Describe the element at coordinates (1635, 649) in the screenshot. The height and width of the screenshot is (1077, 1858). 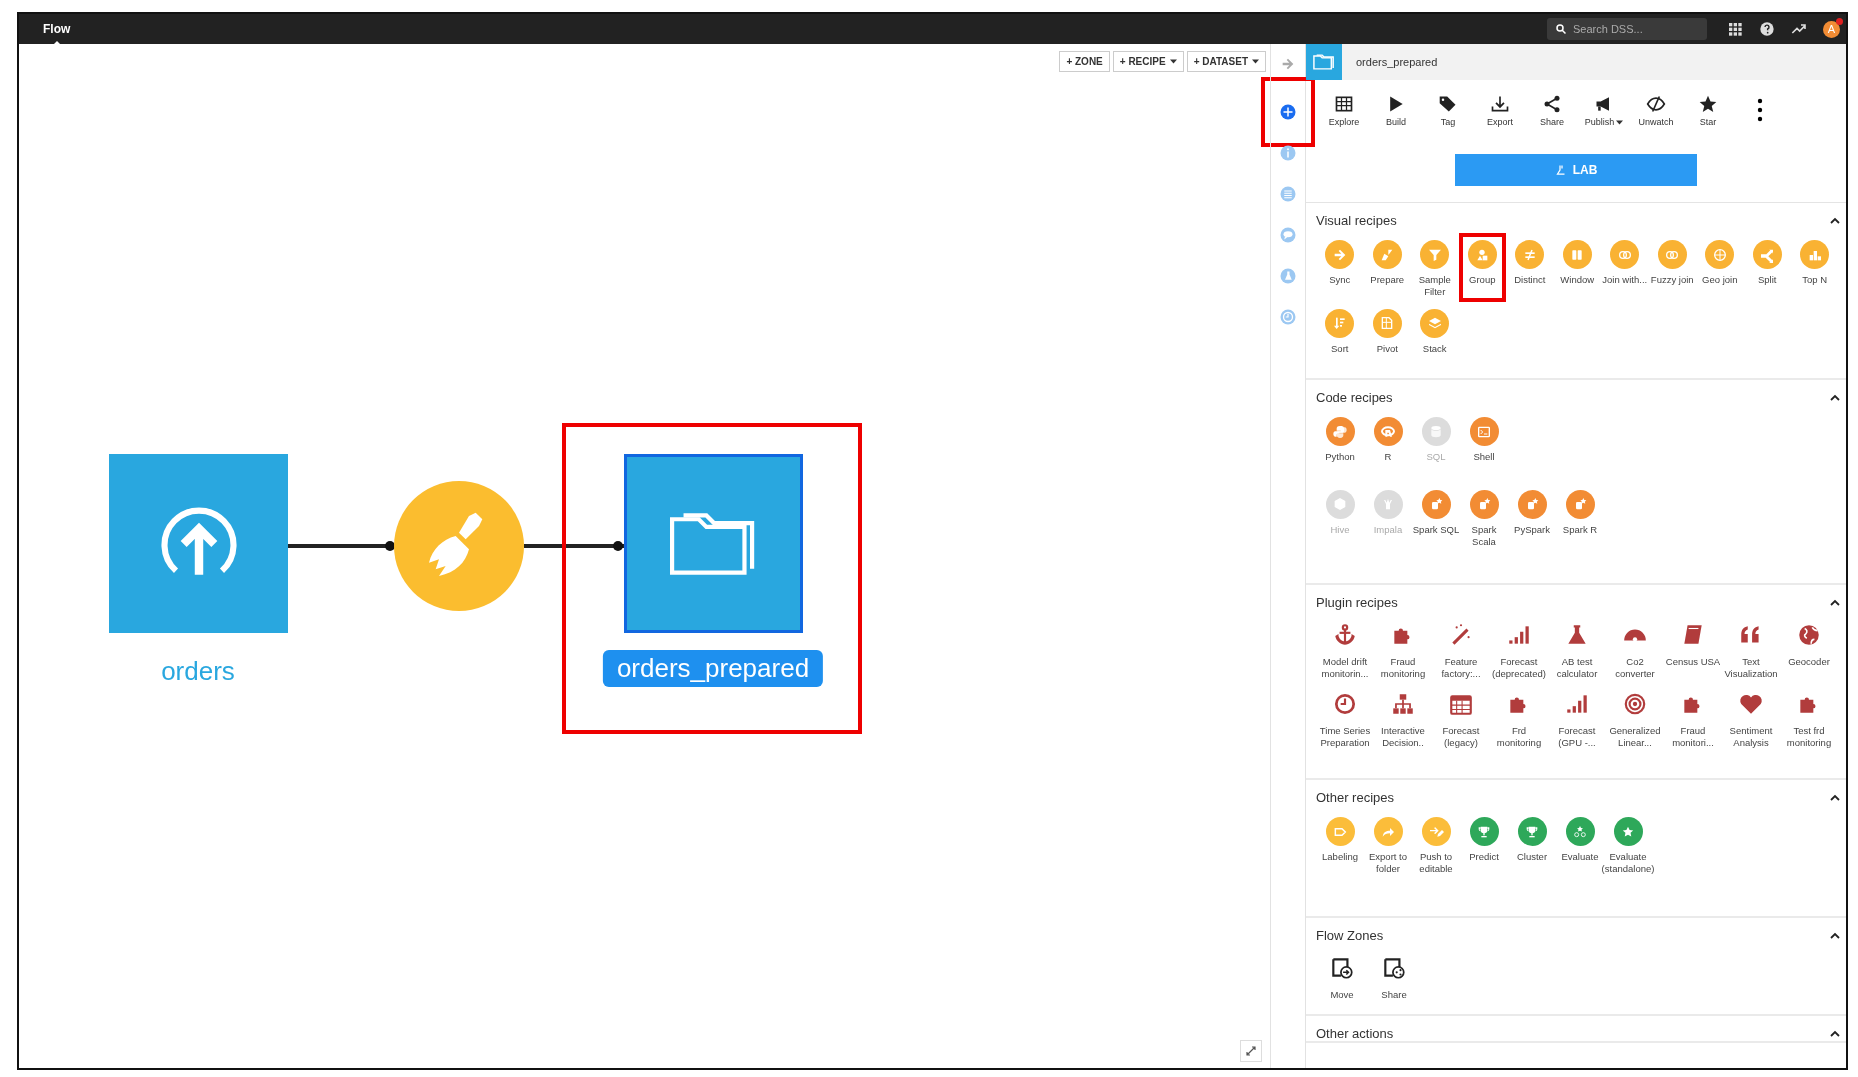
I see `recipe-item: Co2 converter` at that location.